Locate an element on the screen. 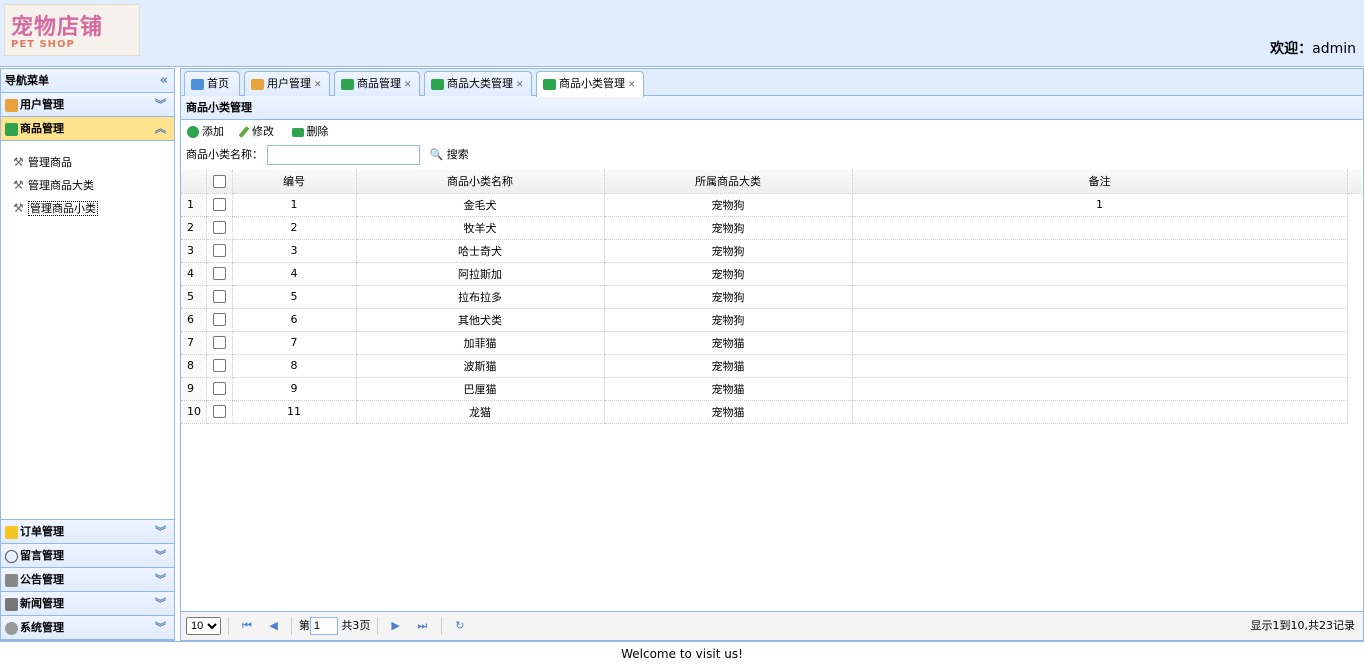  settings-icon is located at coordinates (11, 628).